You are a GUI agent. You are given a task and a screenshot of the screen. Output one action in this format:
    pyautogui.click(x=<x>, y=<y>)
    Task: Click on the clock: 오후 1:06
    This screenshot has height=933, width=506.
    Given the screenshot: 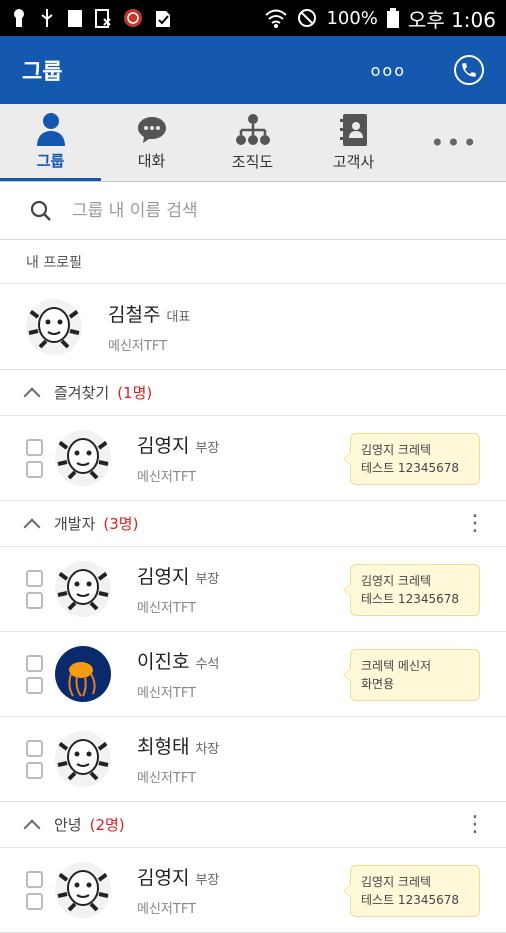 What is the action you would take?
    pyautogui.click(x=451, y=19)
    